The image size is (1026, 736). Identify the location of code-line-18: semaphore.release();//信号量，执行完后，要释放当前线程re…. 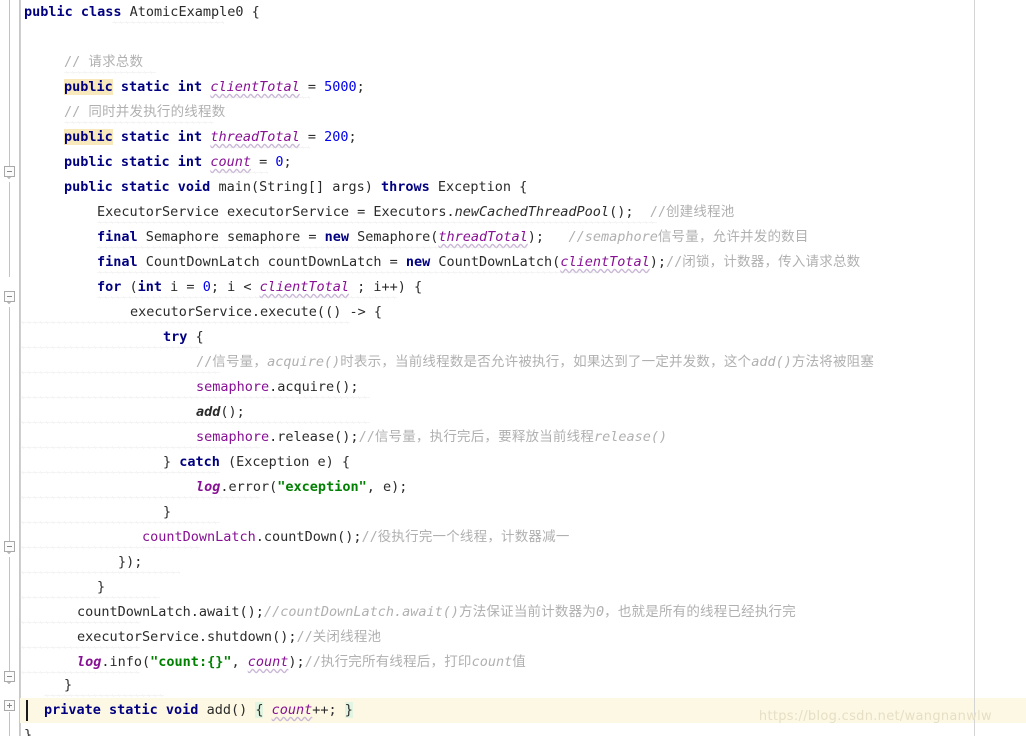
(343, 437).